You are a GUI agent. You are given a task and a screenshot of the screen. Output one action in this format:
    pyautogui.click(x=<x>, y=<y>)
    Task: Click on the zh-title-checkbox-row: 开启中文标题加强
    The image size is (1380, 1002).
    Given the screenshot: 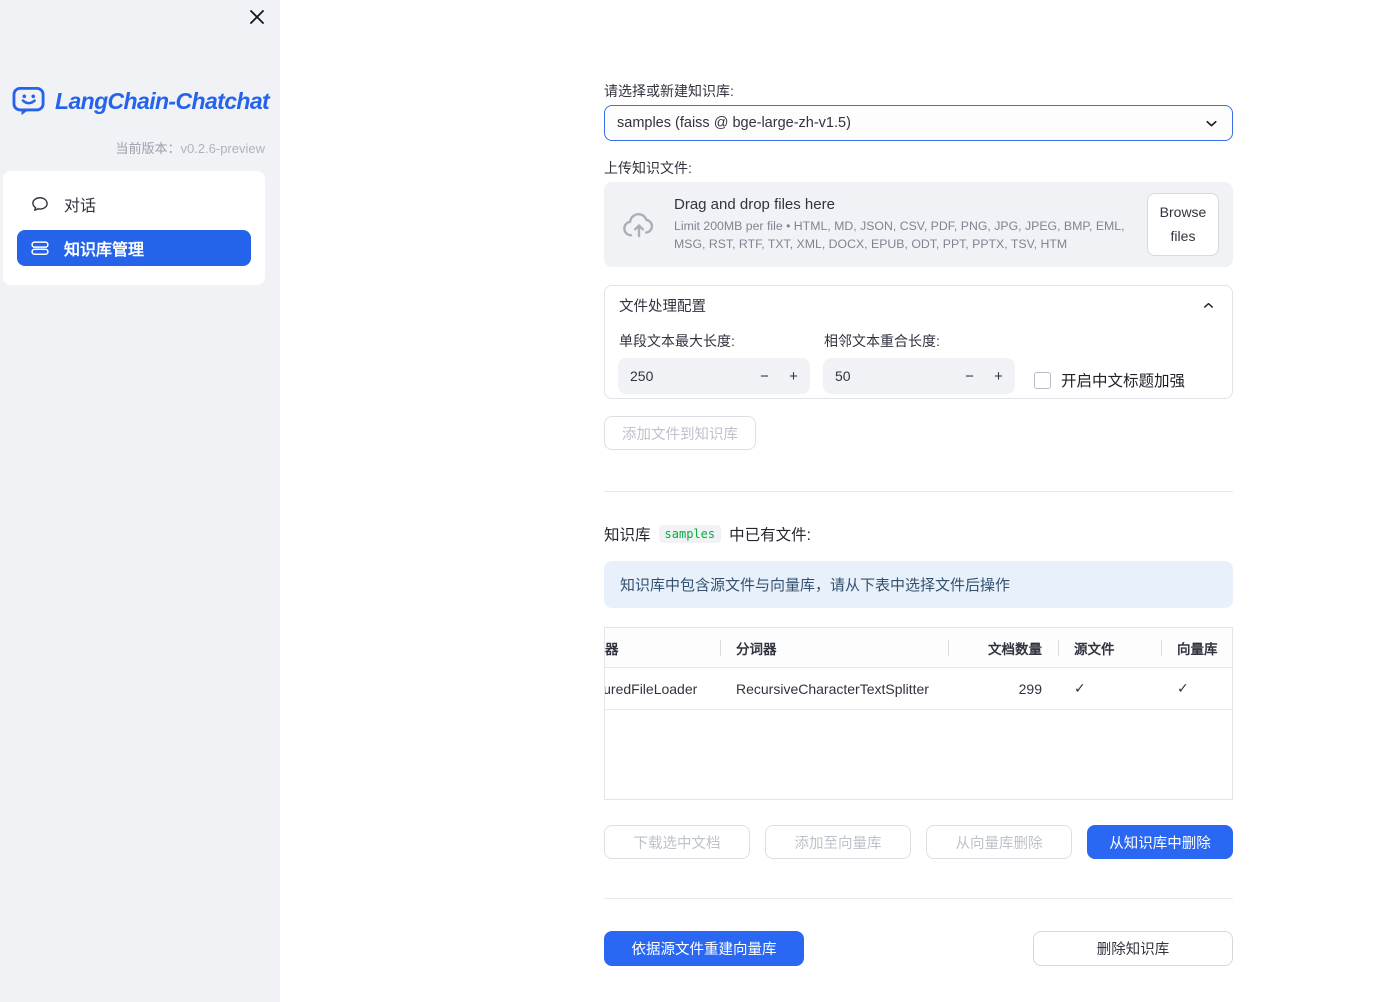 What is the action you would take?
    pyautogui.click(x=1106, y=380)
    